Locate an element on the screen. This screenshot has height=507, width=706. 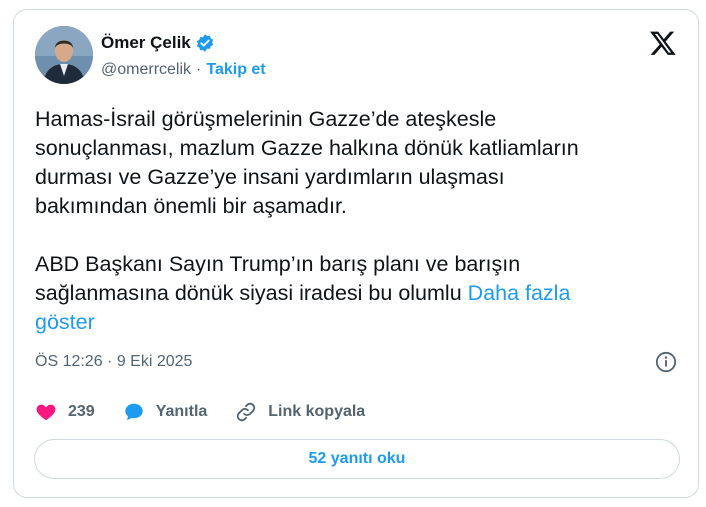
like-button: 239 is located at coordinates (65, 412).